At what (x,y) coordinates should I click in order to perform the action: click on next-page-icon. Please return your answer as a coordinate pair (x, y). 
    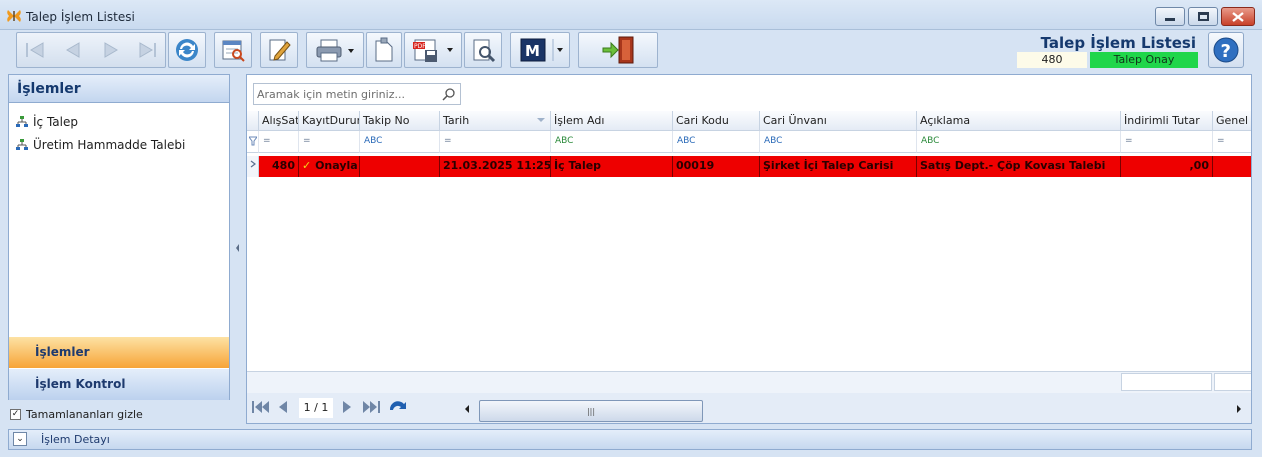
    Looking at the image, I should click on (347, 407).